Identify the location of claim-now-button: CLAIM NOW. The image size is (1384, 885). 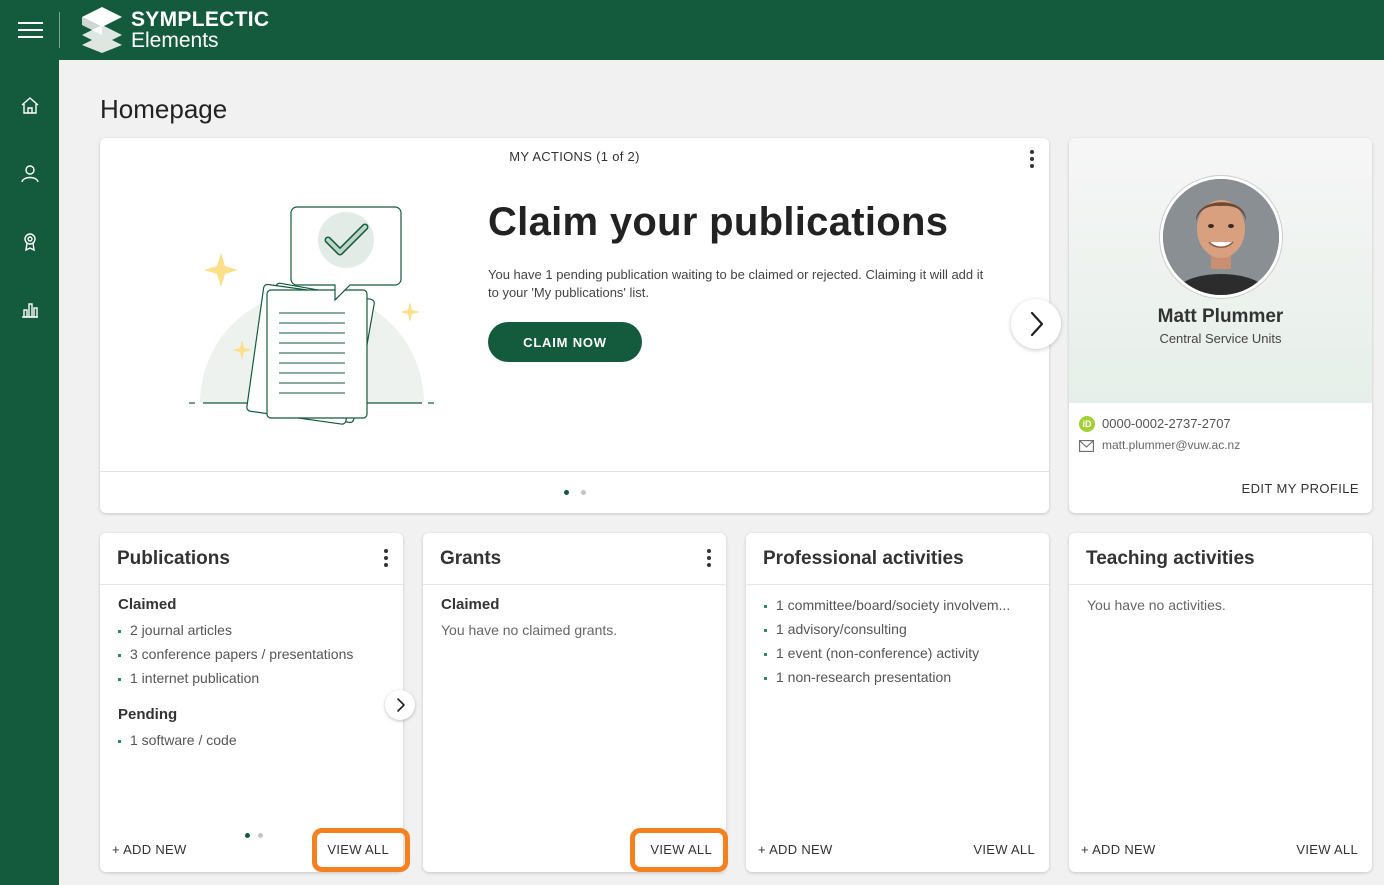
(565, 342).